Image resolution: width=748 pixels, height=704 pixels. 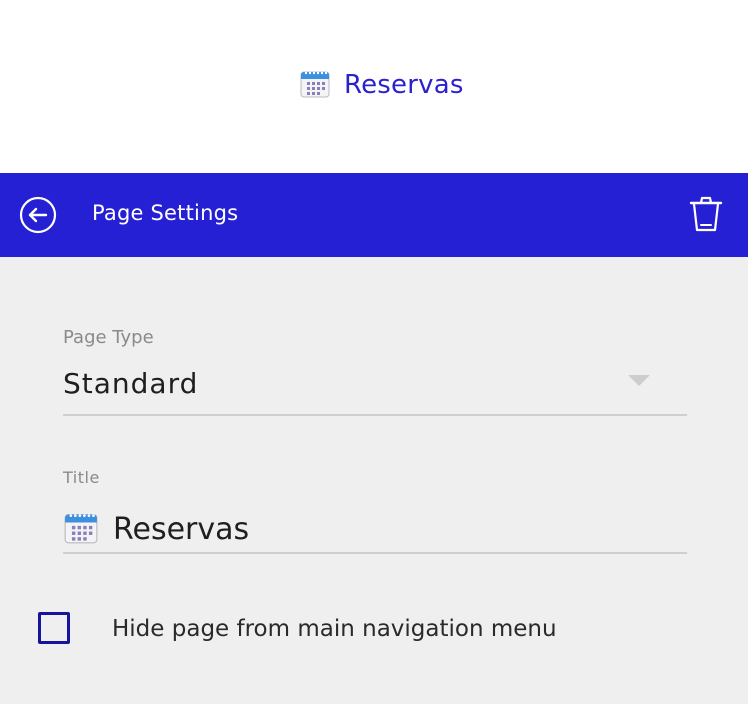 What do you see at coordinates (334, 629) in the screenshot?
I see `hide-from-nav-label: Hide page from main navigation menu` at bounding box center [334, 629].